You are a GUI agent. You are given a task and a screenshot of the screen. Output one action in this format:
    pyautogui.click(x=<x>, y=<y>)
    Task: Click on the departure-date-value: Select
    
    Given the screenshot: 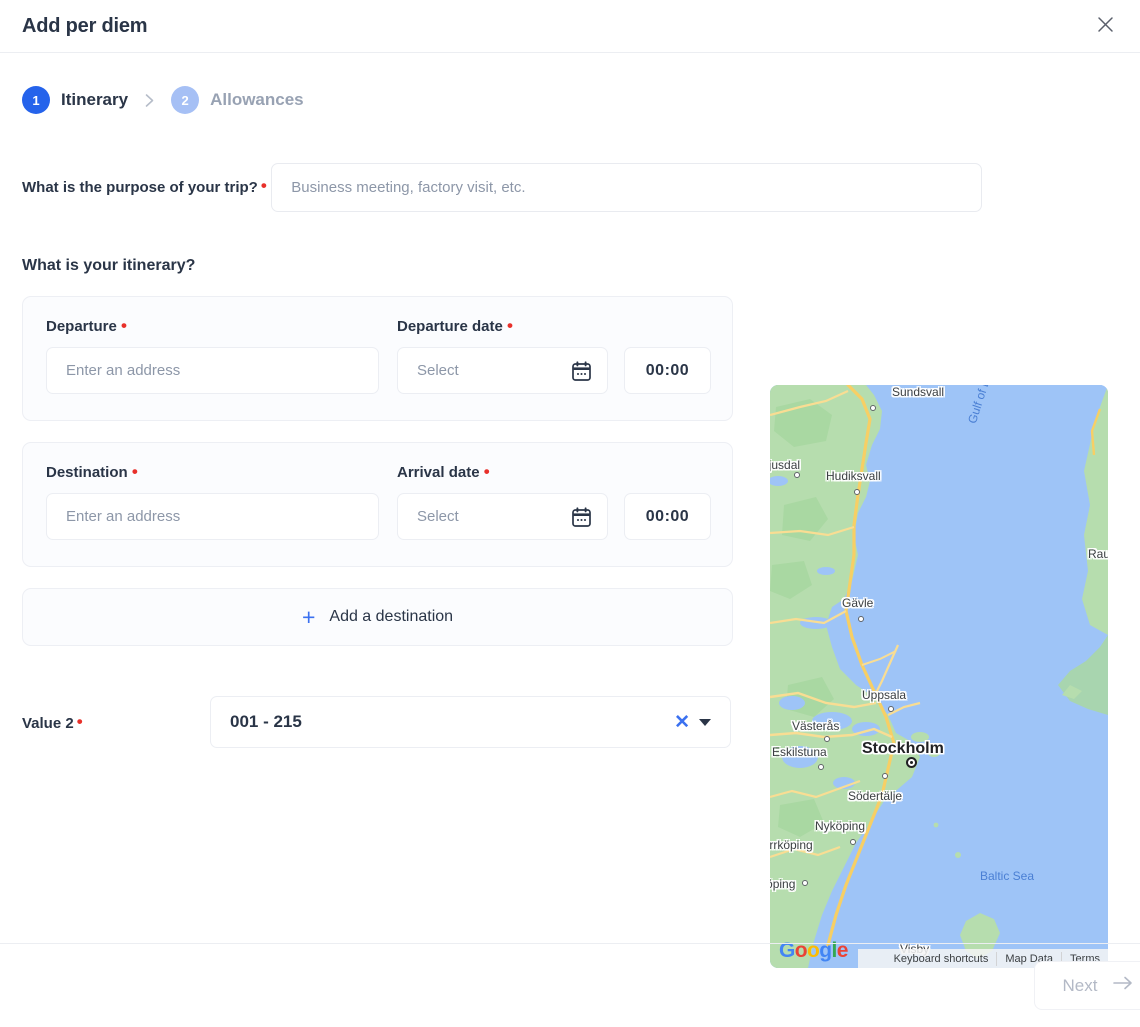 What is the action you would take?
    pyautogui.click(x=438, y=370)
    